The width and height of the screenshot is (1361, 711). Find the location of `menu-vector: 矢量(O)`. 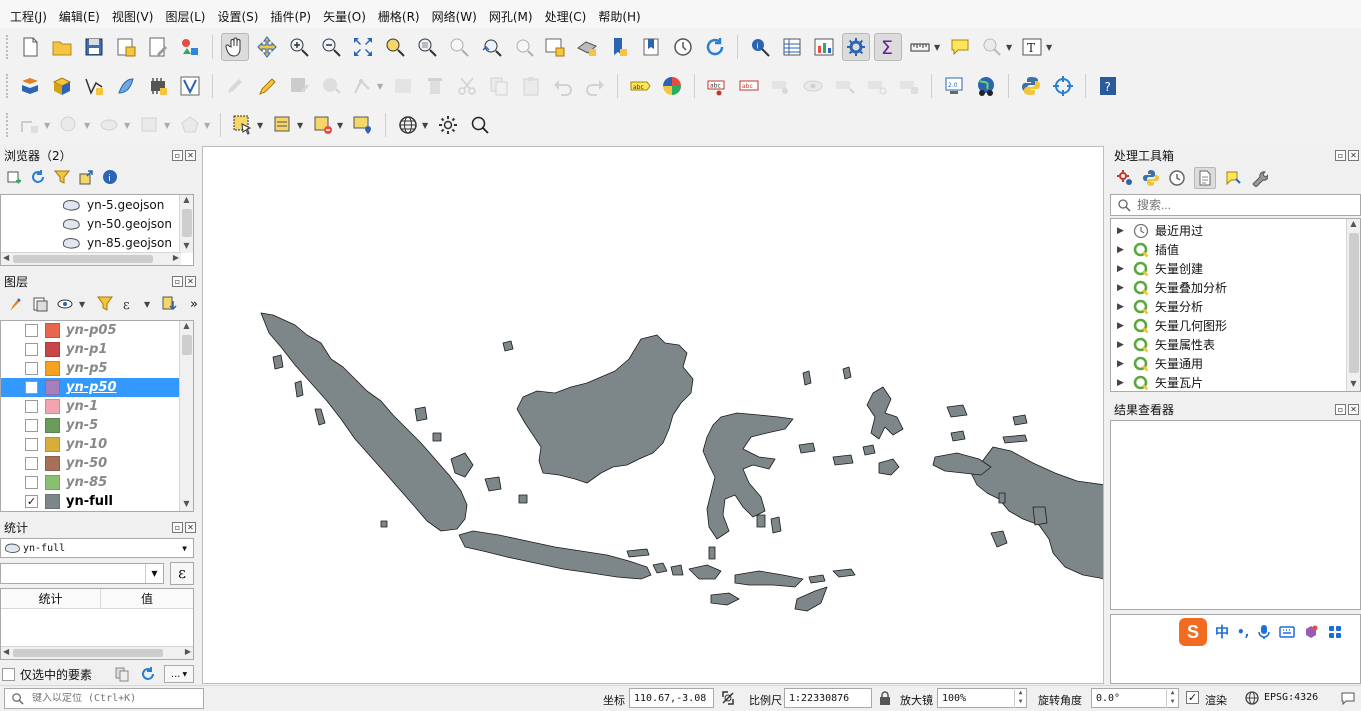

menu-vector: 矢量(O) is located at coordinates (344, 16).